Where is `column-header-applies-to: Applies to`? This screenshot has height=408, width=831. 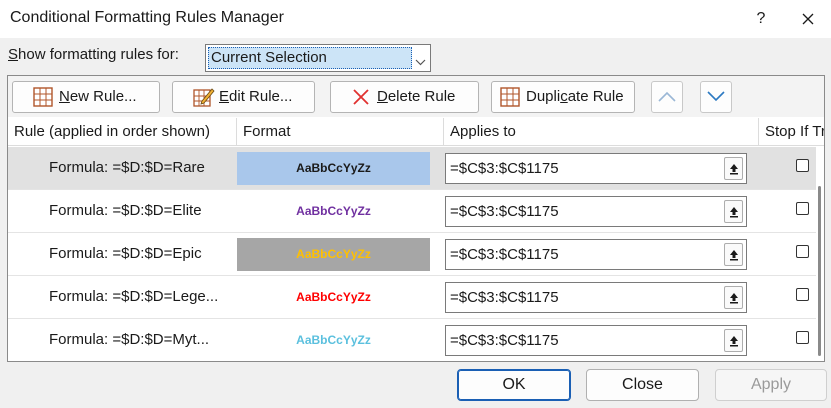 column-header-applies-to: Applies to is located at coordinates (601, 132).